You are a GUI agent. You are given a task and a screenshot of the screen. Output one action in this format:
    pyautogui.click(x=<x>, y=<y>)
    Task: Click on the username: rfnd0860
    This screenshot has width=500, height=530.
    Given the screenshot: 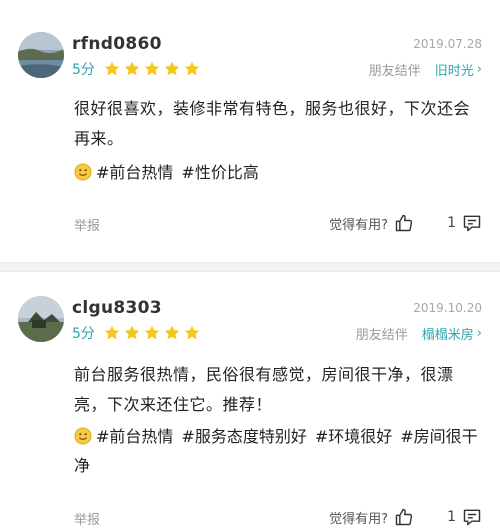 What is the action you would take?
    pyautogui.click(x=117, y=44)
    